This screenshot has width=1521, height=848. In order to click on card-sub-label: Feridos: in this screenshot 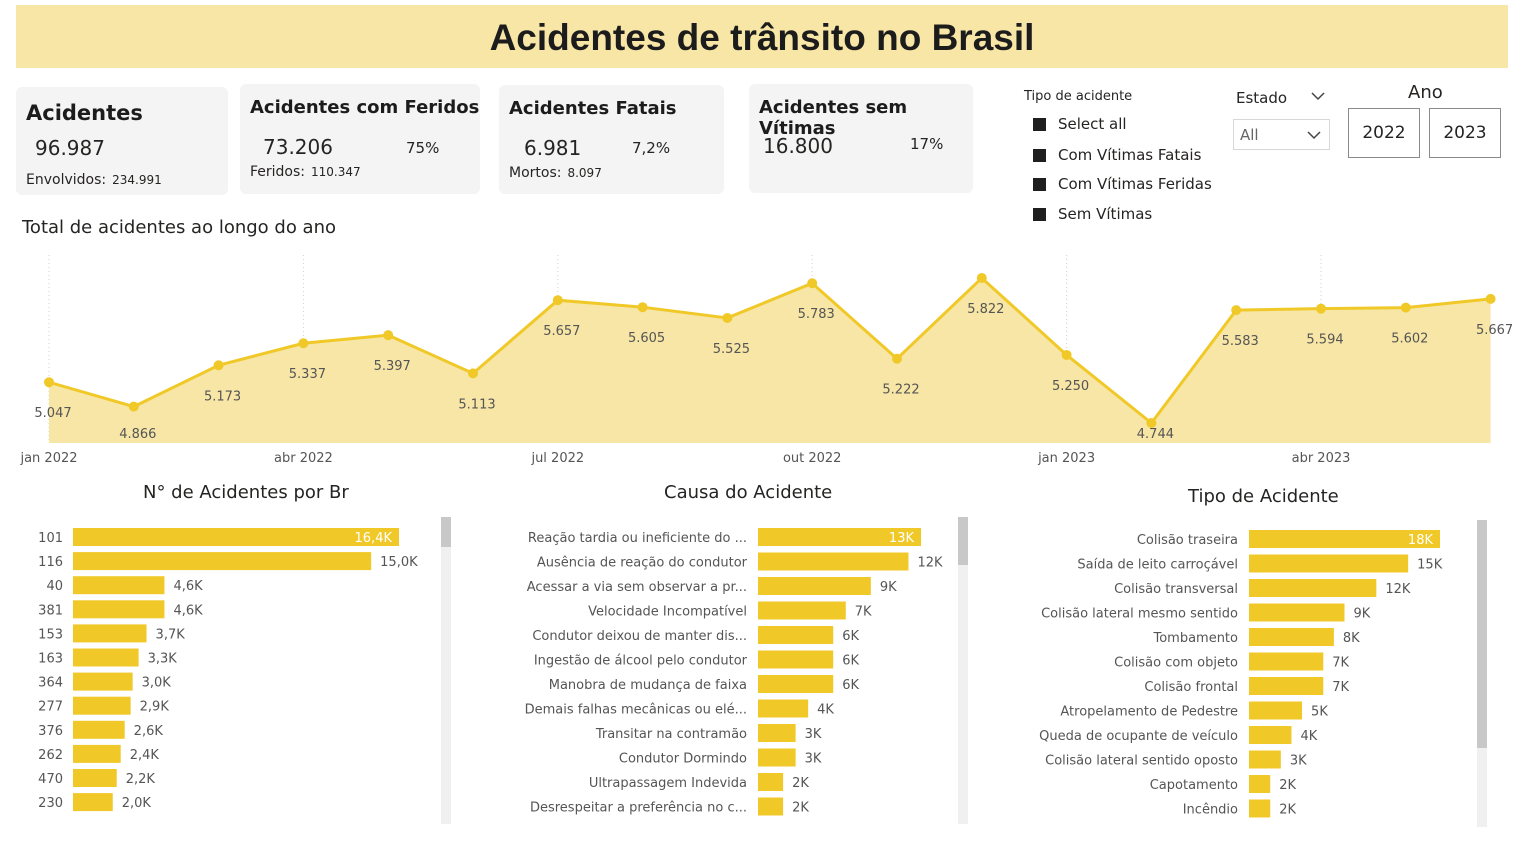, I will do `click(278, 172)`.